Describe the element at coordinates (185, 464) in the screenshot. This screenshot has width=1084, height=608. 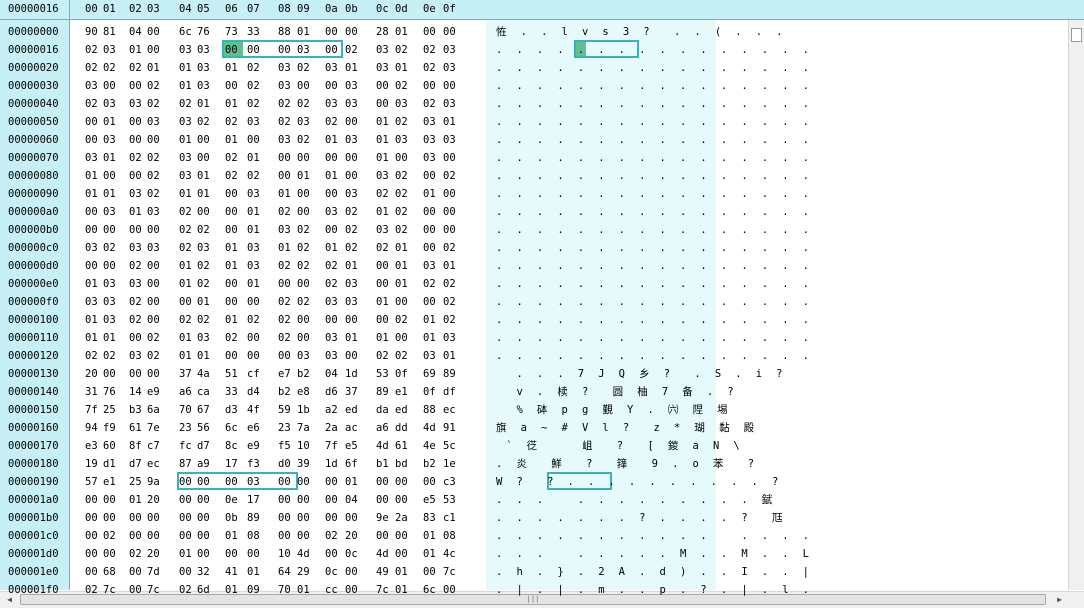
I see `hex-byte: 87` at that location.